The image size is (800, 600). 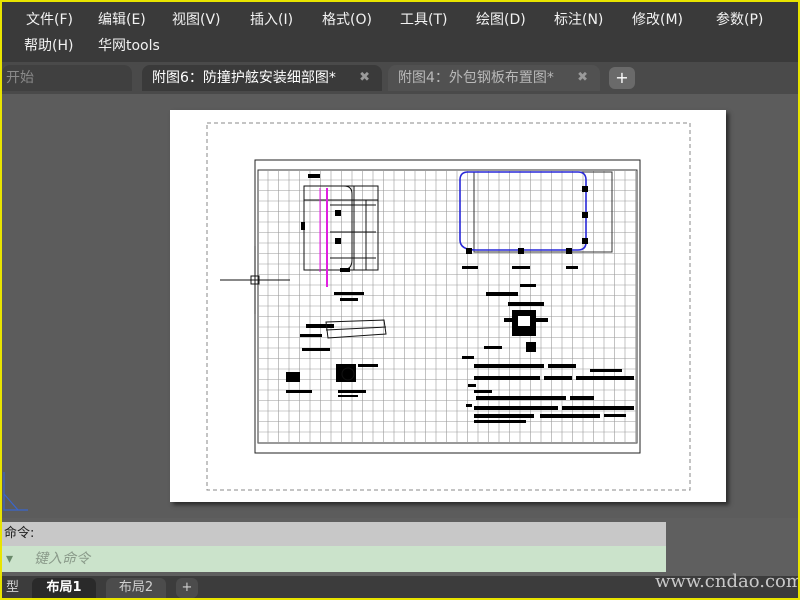 I want to click on design-notes-text, so click(x=548, y=389).